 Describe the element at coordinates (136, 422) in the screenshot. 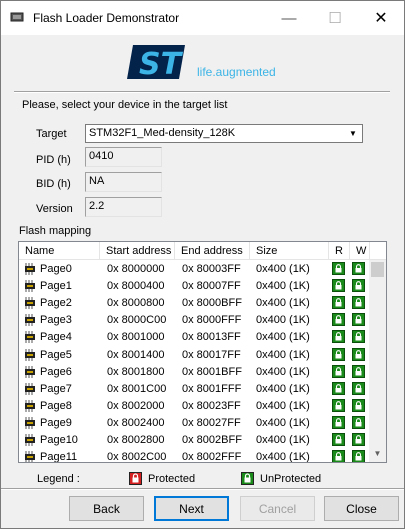

I see `cell-start-address: 0x 8002400` at that location.